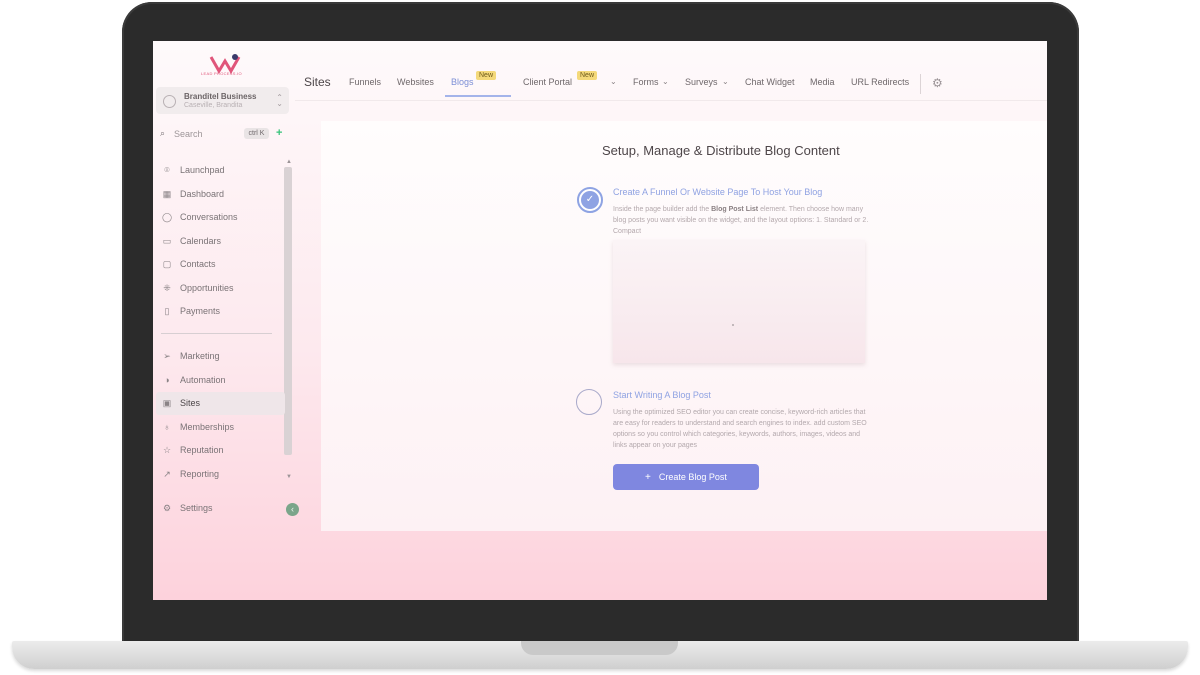 The width and height of the screenshot is (1200, 675). Describe the element at coordinates (200, 474) in the screenshot. I see `sidebar-item-label: Reporting` at that location.